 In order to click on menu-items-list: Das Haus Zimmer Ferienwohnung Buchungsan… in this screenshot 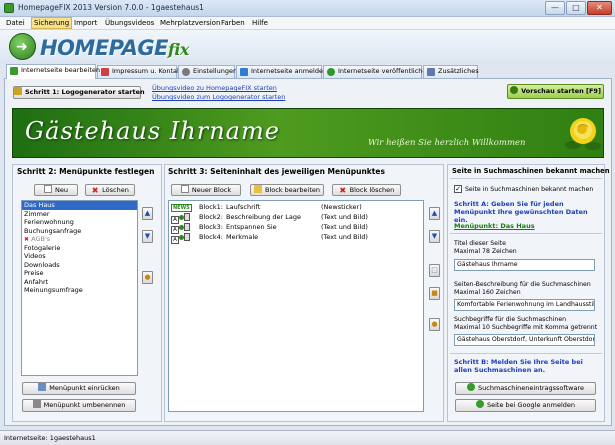, I will do `click(79, 288)`.